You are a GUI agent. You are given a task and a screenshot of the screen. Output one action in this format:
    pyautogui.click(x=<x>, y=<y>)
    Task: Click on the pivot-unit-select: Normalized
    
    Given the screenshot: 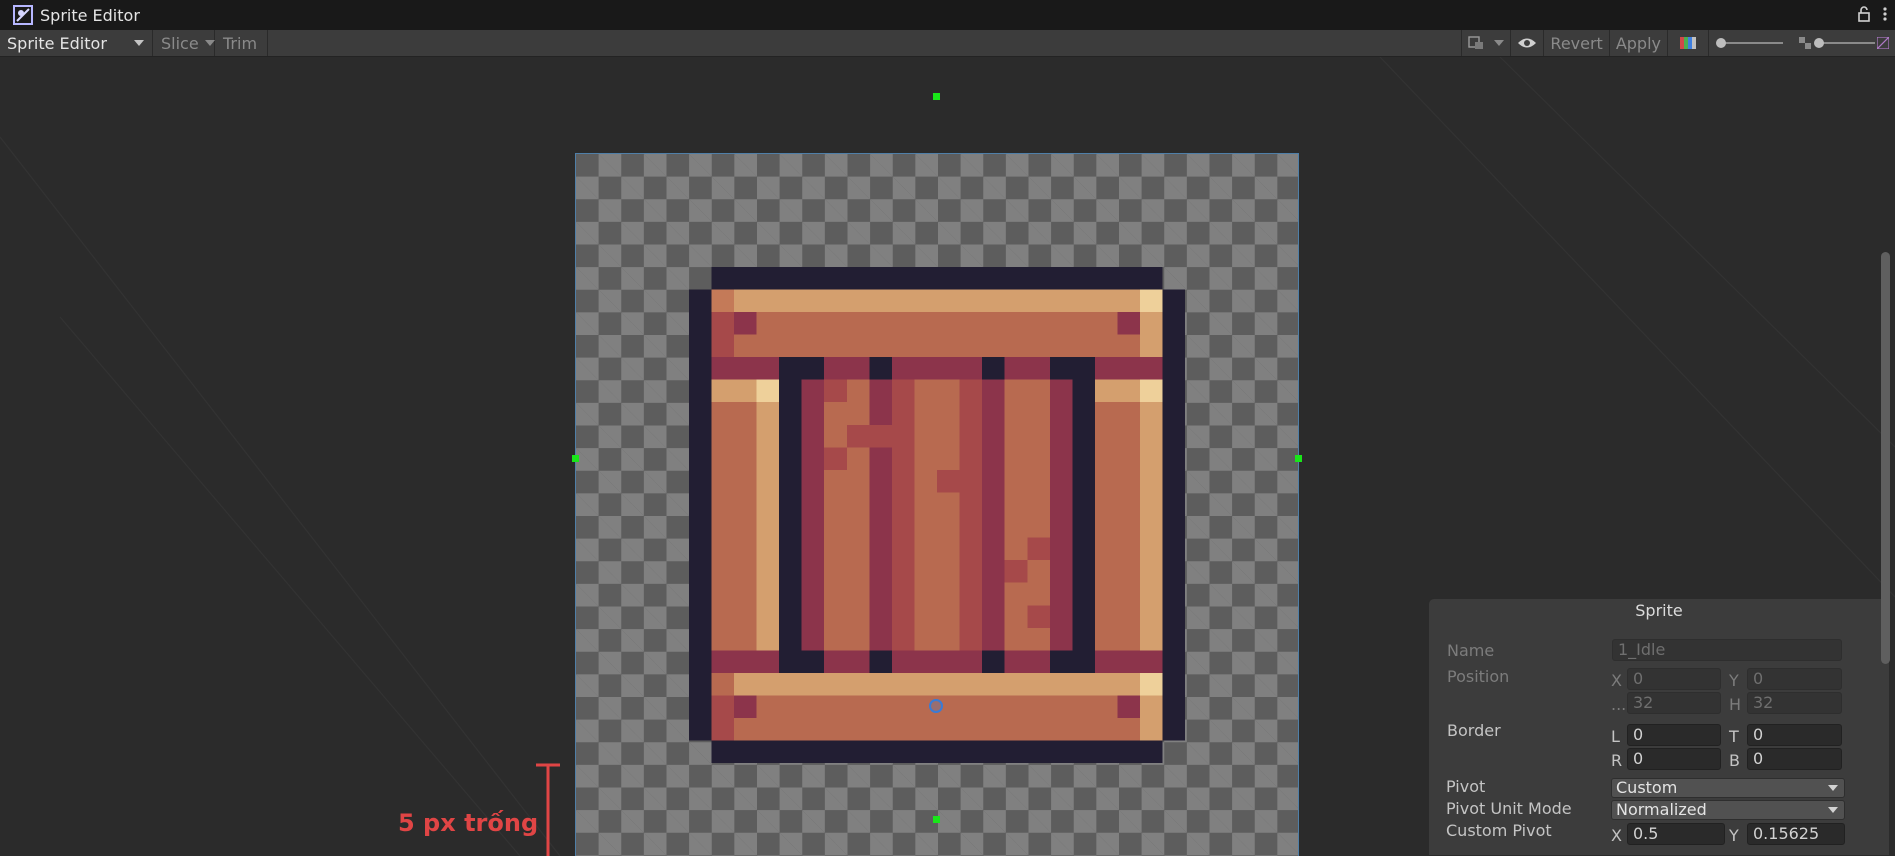 What is the action you would take?
    pyautogui.click(x=1728, y=810)
    